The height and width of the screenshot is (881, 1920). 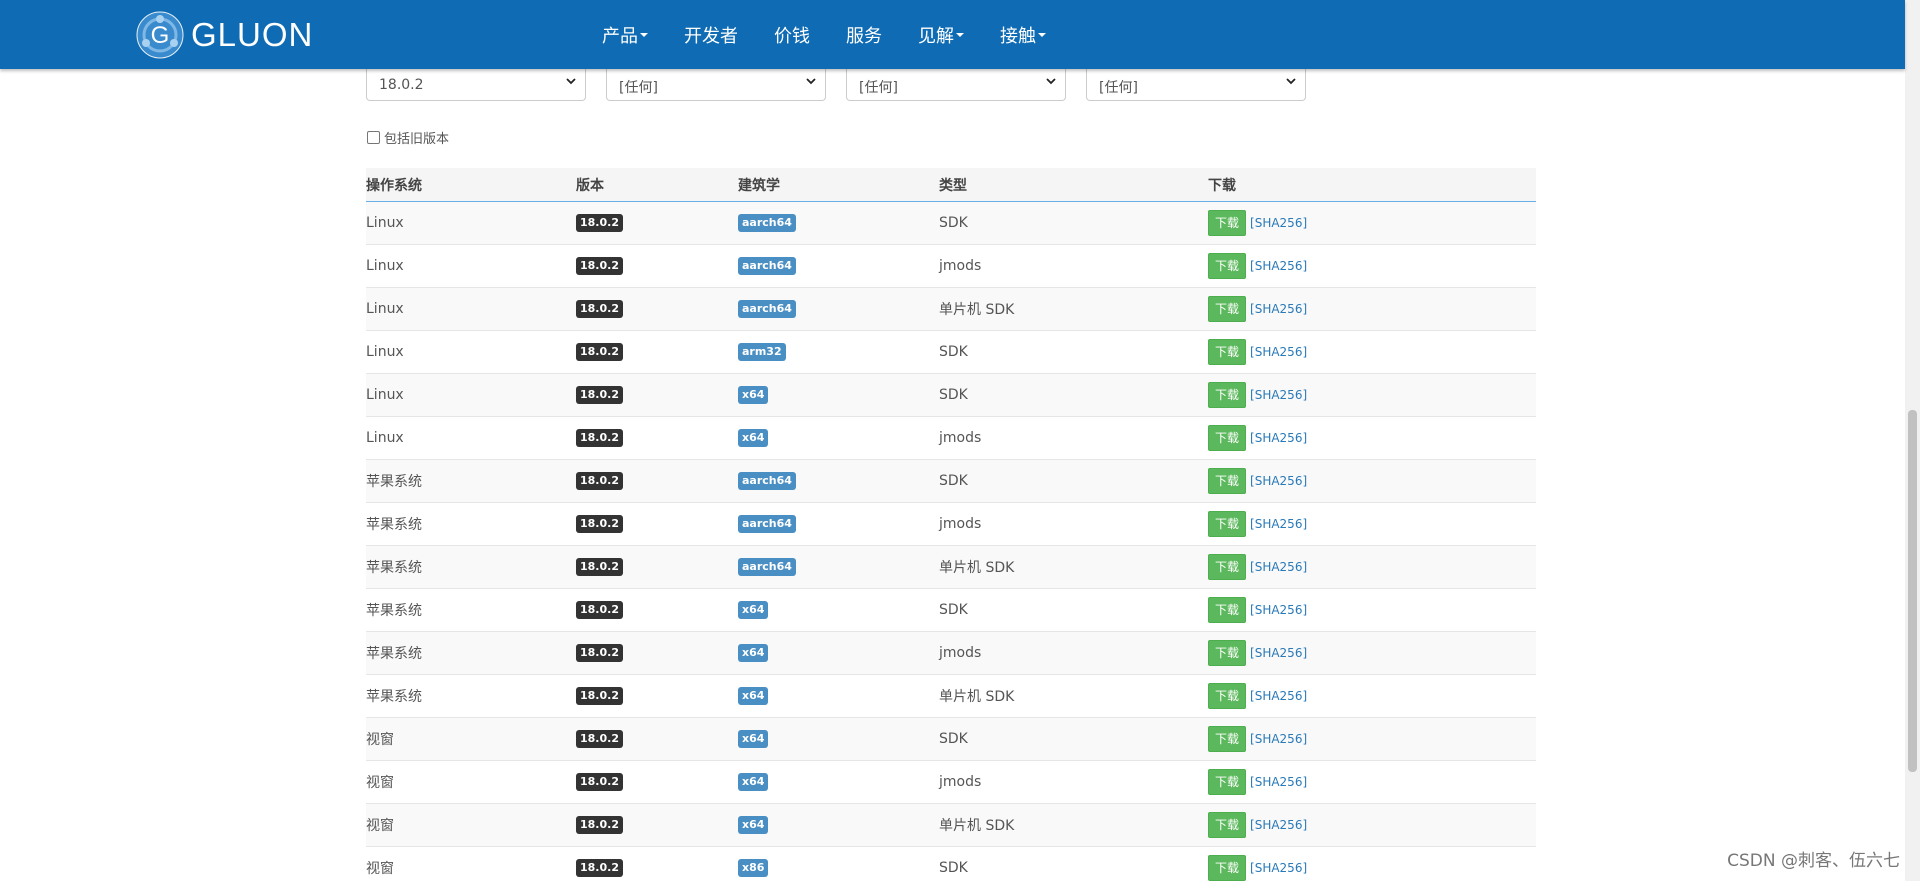 I want to click on nav-item-products: 产品, so click(x=626, y=35).